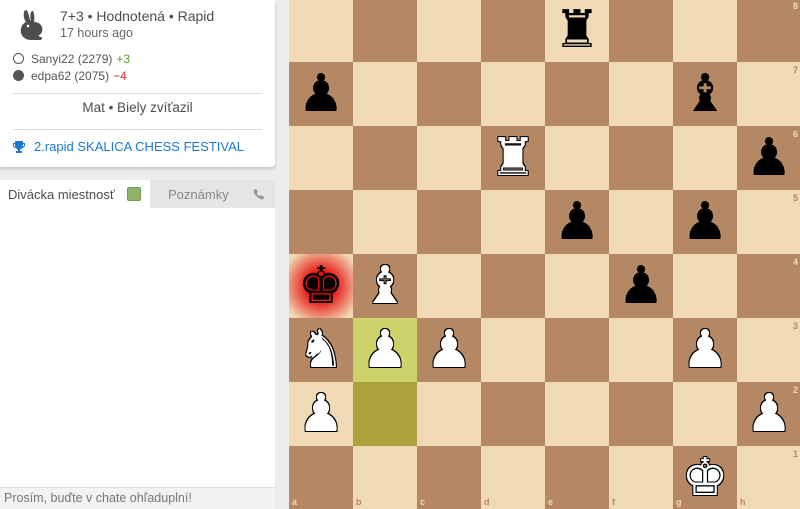 The width and height of the screenshot is (800, 509). Describe the element at coordinates (641, 222) in the screenshot. I see `square-f5` at that location.